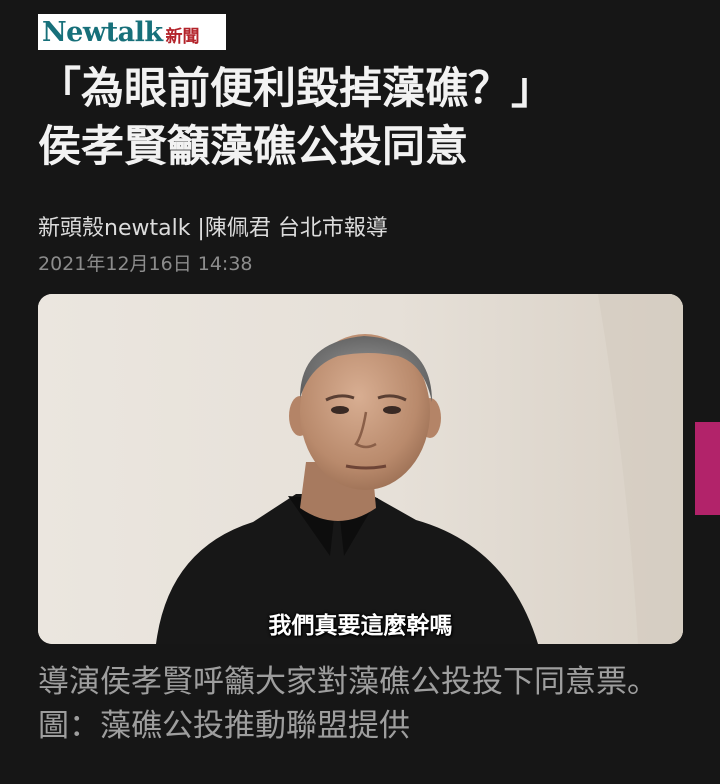 The height and width of the screenshot is (784, 720). What do you see at coordinates (253, 147) in the screenshot?
I see `headline-line-2: 侯孝賢籲藻礁公投同意` at bounding box center [253, 147].